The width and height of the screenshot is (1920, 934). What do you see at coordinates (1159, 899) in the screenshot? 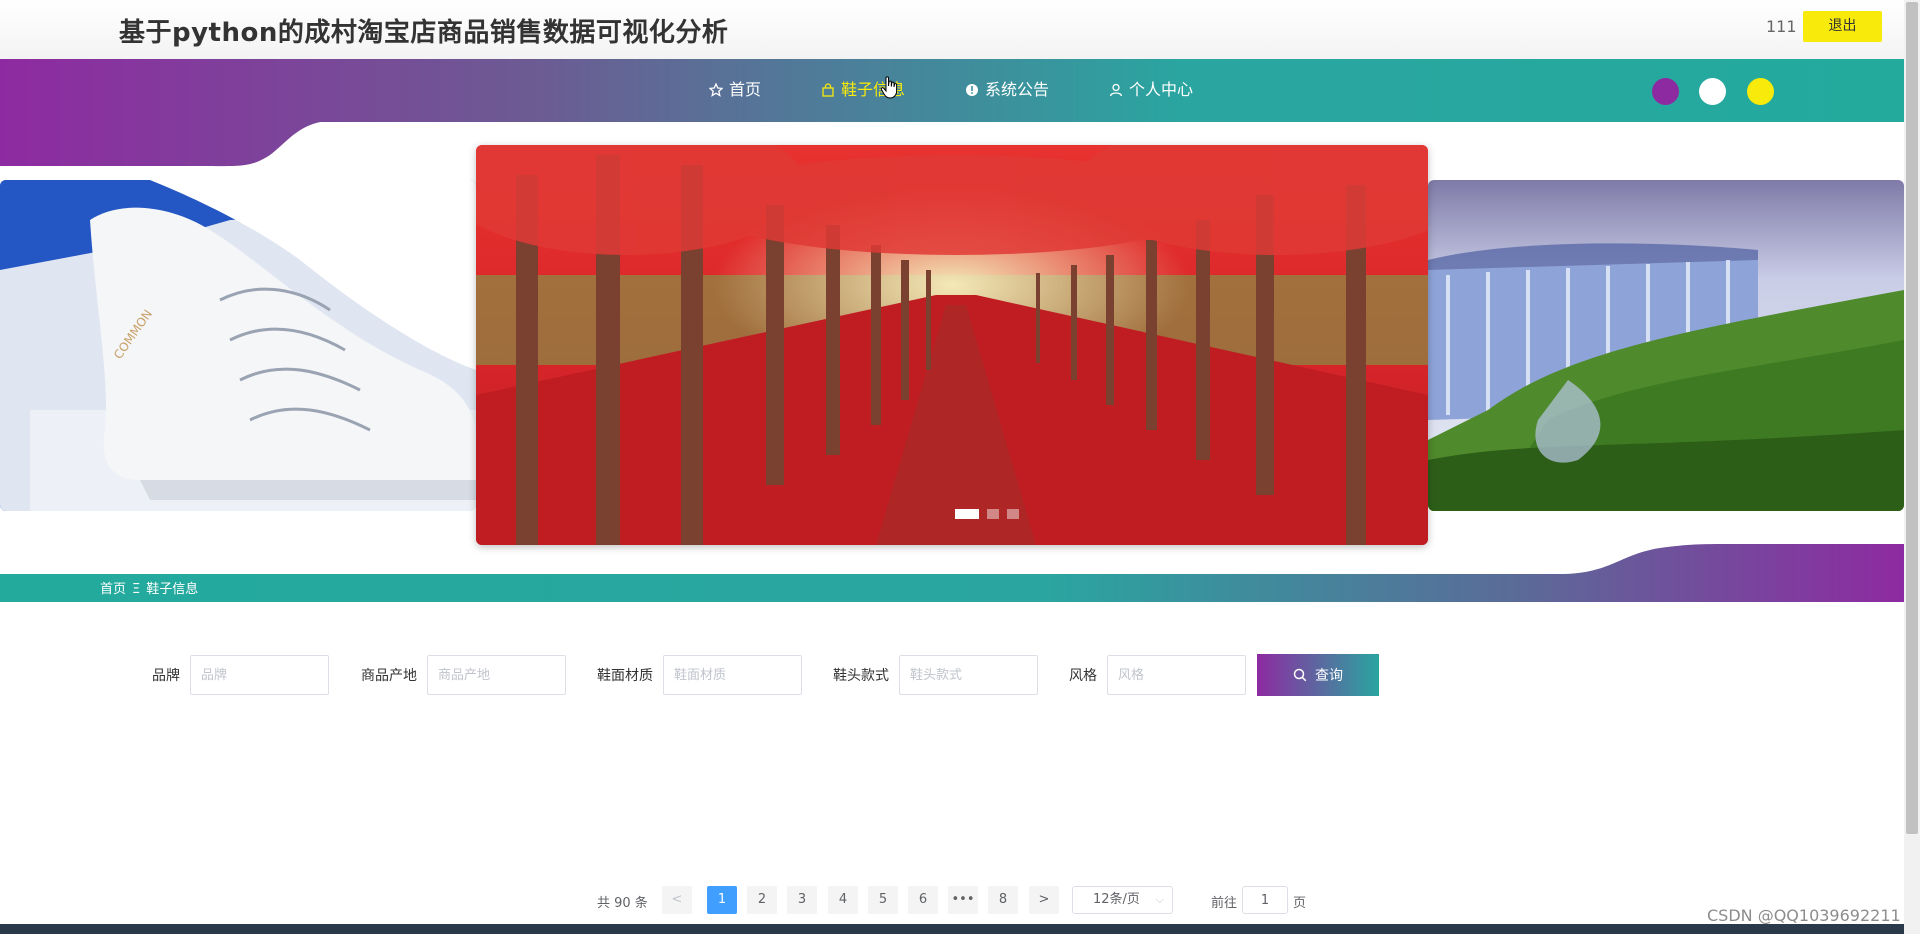
I see `chevron-down-icon: ⌵` at bounding box center [1159, 899].